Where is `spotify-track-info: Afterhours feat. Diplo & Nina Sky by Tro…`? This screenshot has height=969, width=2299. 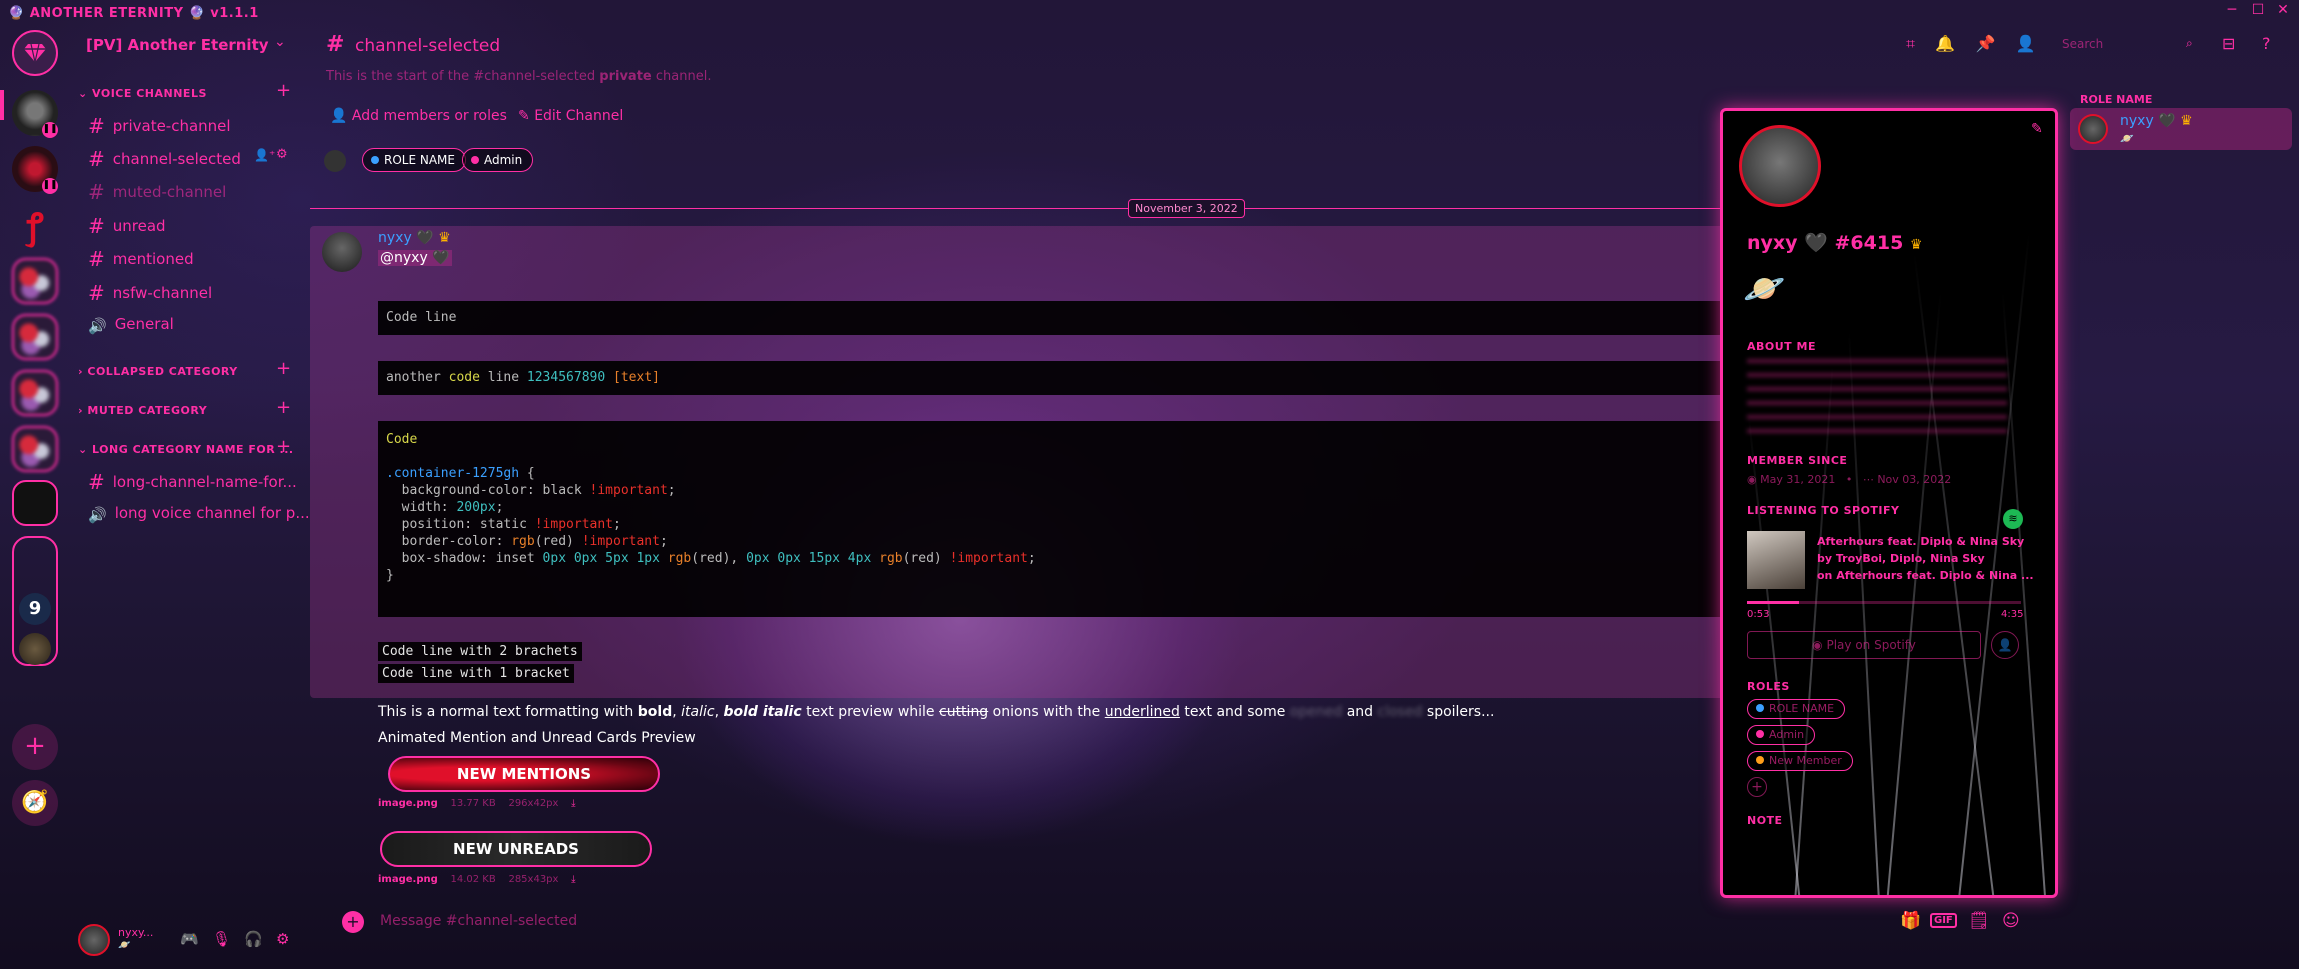
spotify-track-info: Afterhours feat. Diplo & Nina Sky by Tro… is located at coordinates (1925, 558).